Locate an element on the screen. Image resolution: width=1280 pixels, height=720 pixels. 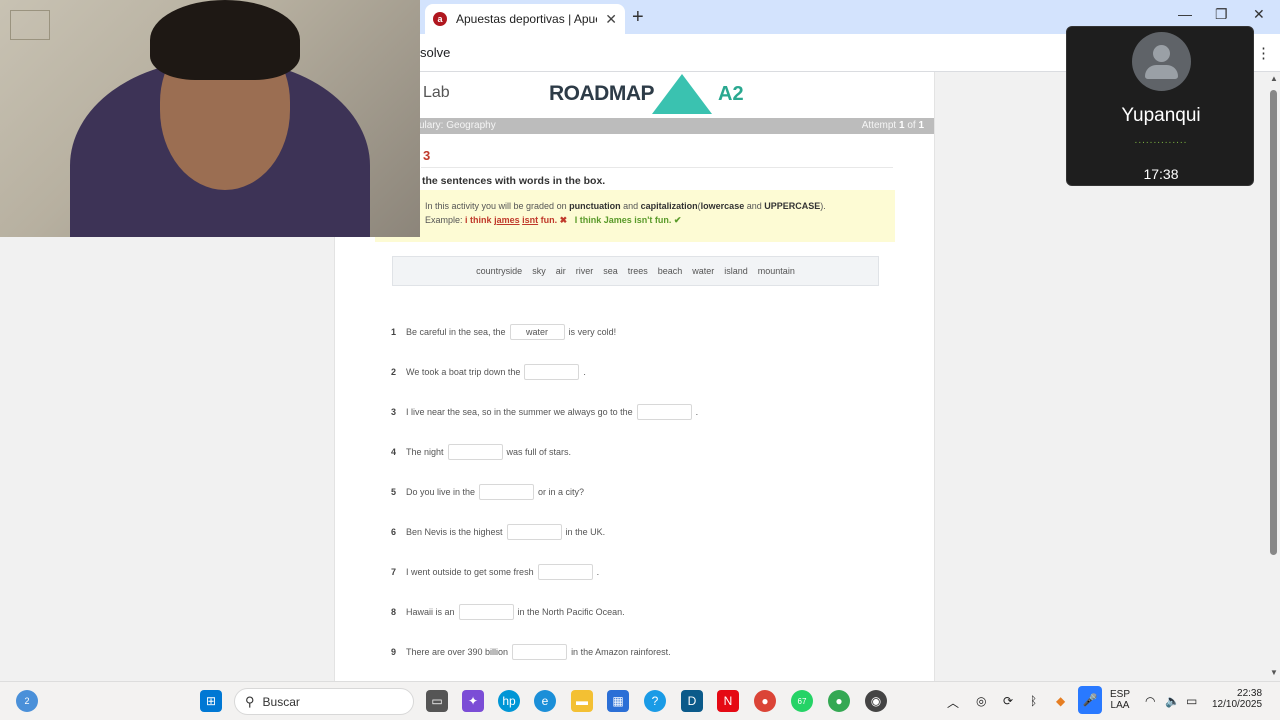
taskbar-search: ⚲ Buscar is located at coordinates (324, 701).